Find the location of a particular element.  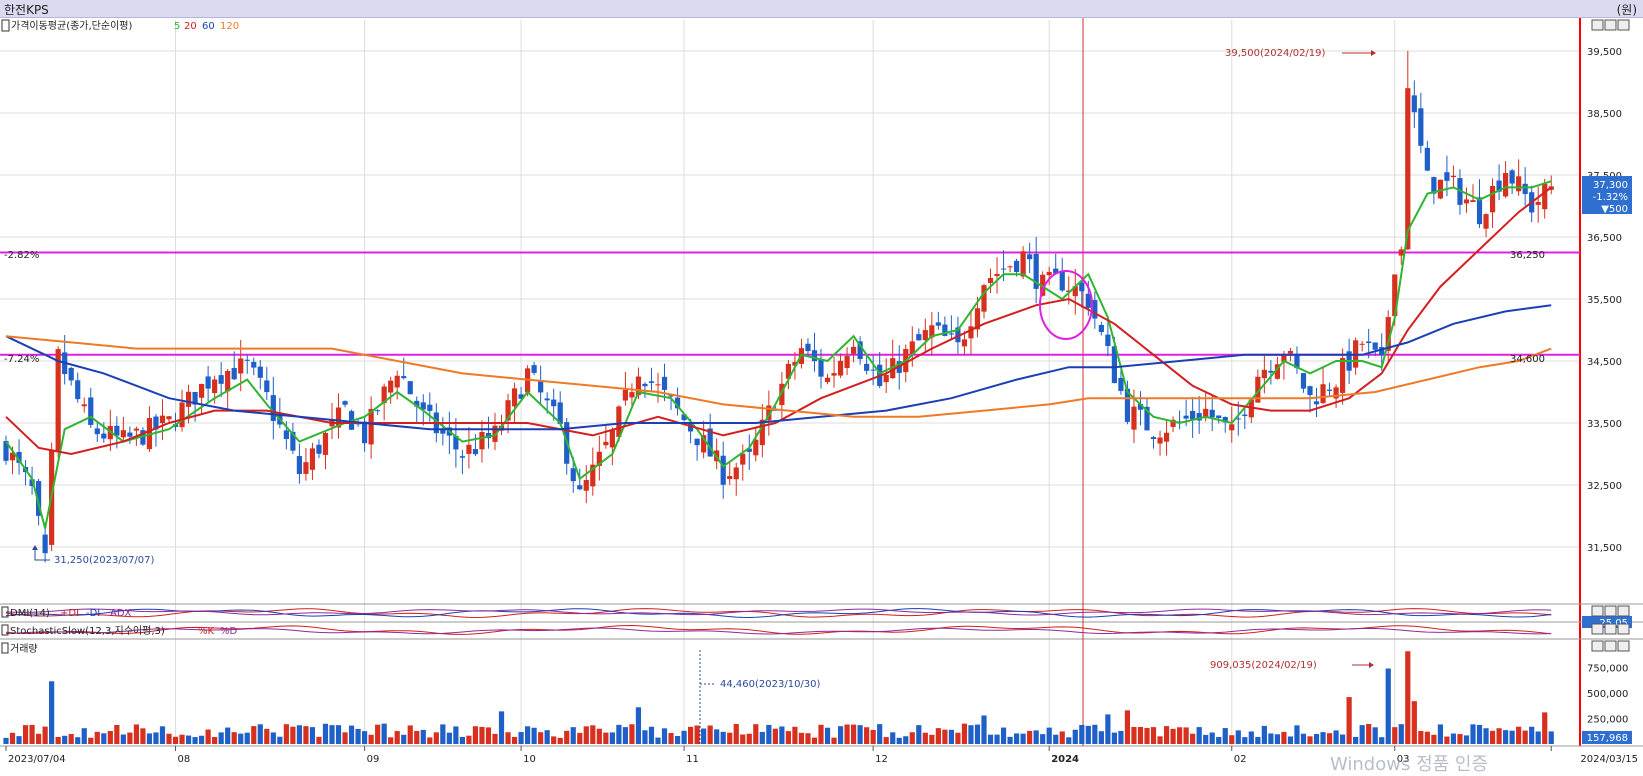

x-tick-label: 2024 is located at coordinates (1065, 759).